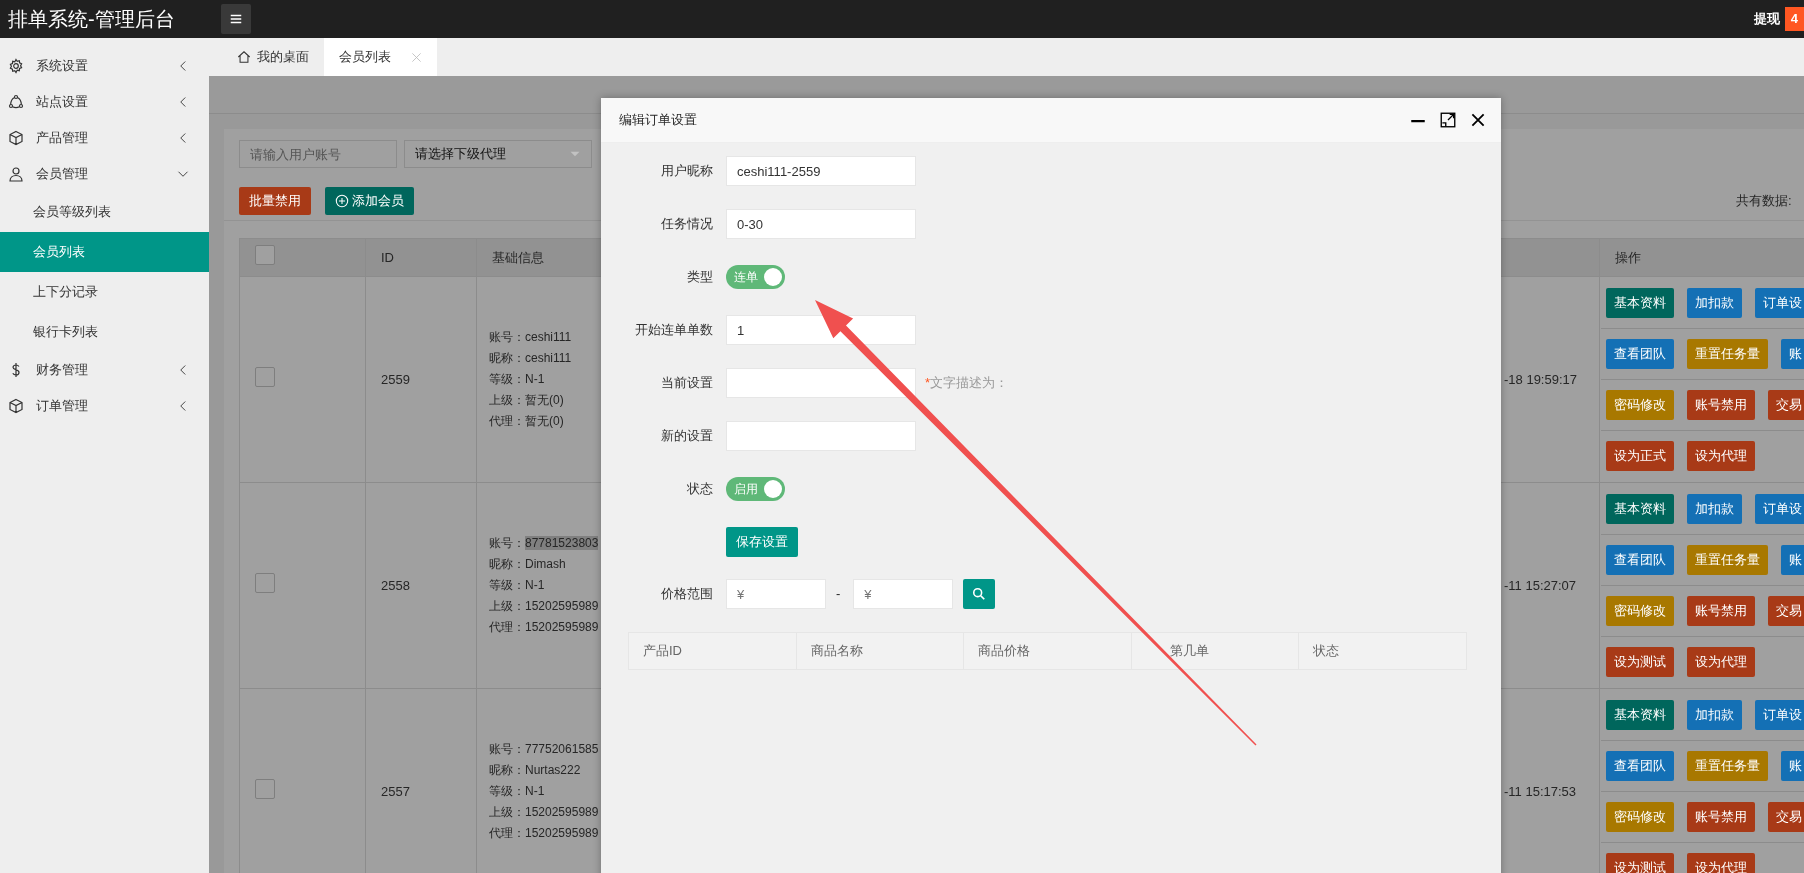 The height and width of the screenshot is (873, 1804). Describe the element at coordinates (104, 138) in the screenshot. I see `sidebar-item: 产品管理` at that location.